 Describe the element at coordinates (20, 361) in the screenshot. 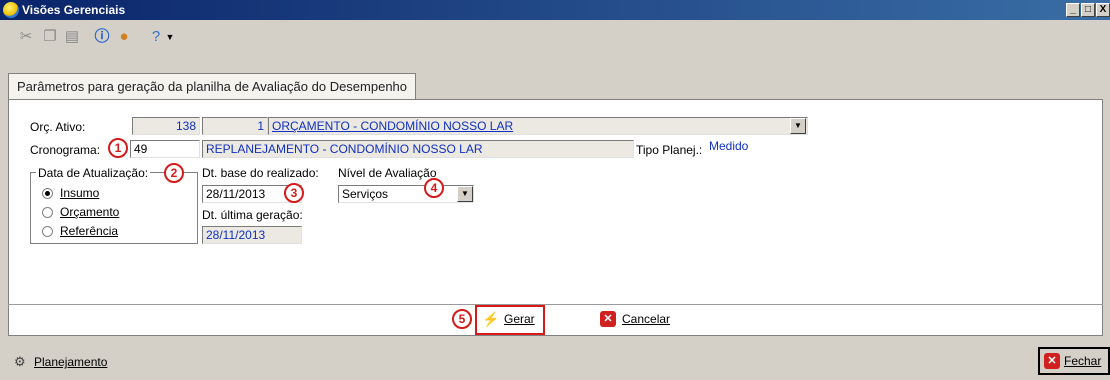

I see `planejamento-icon: ⚙` at that location.